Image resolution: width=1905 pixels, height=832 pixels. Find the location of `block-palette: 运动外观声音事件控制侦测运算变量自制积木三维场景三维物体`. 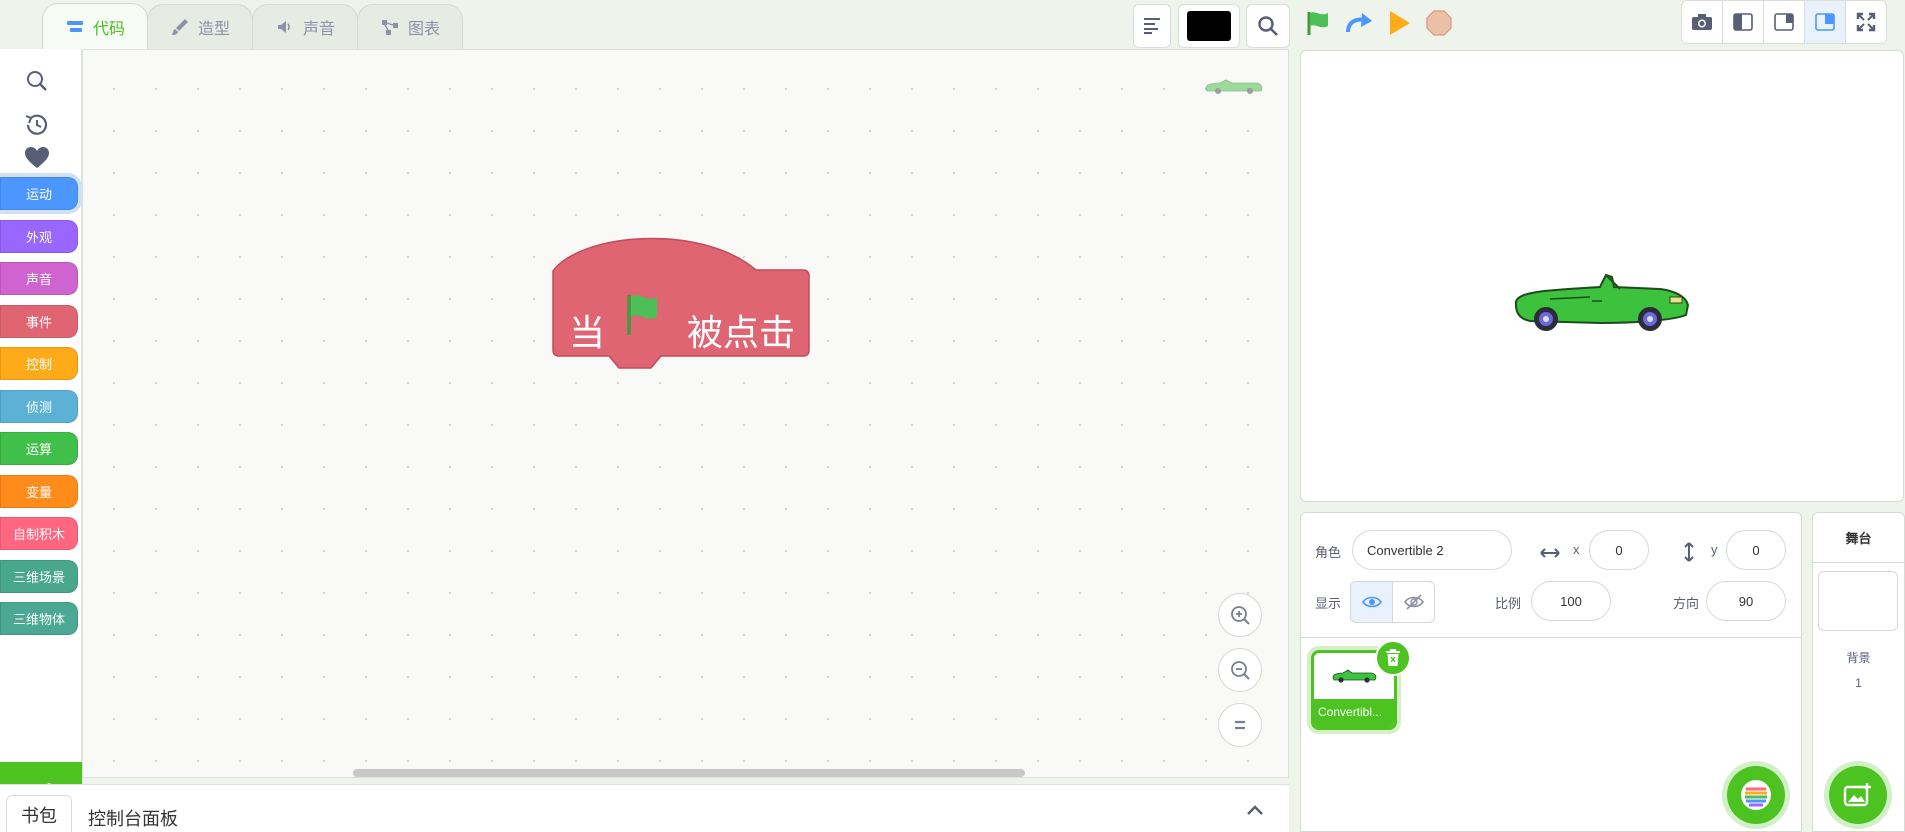

block-palette: 运动外观声音事件控制侦测运算变量自制积木三维场景三维物体 is located at coordinates (41, 438).